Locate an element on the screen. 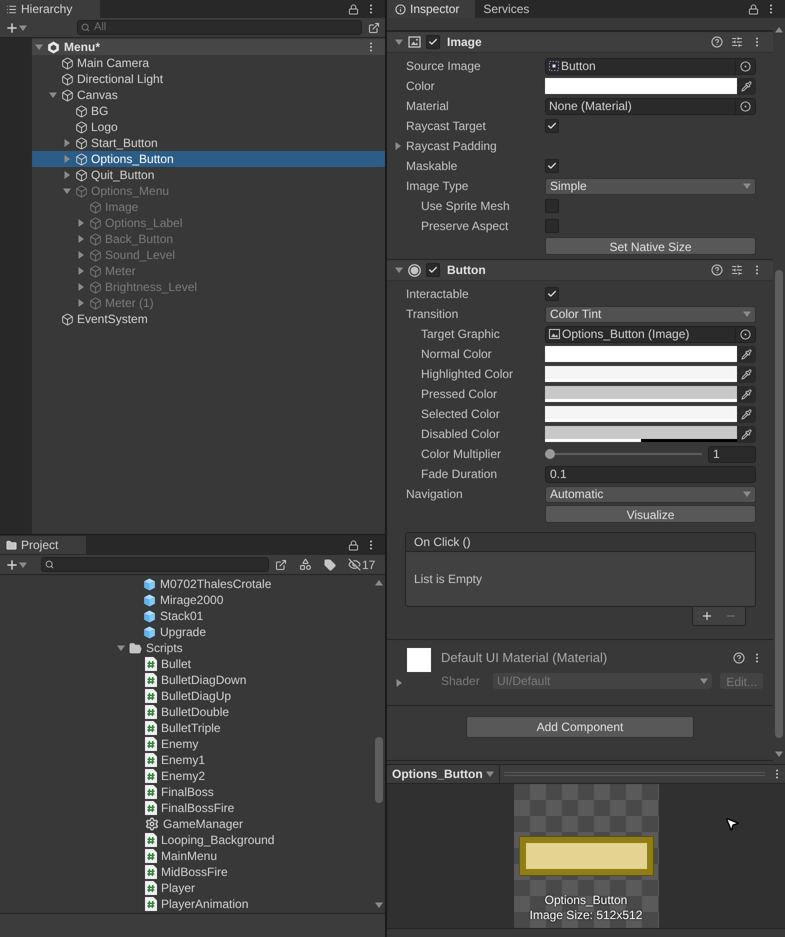 The width and height of the screenshot is (785, 937). project-item: Bullet is located at coordinates (186, 664).